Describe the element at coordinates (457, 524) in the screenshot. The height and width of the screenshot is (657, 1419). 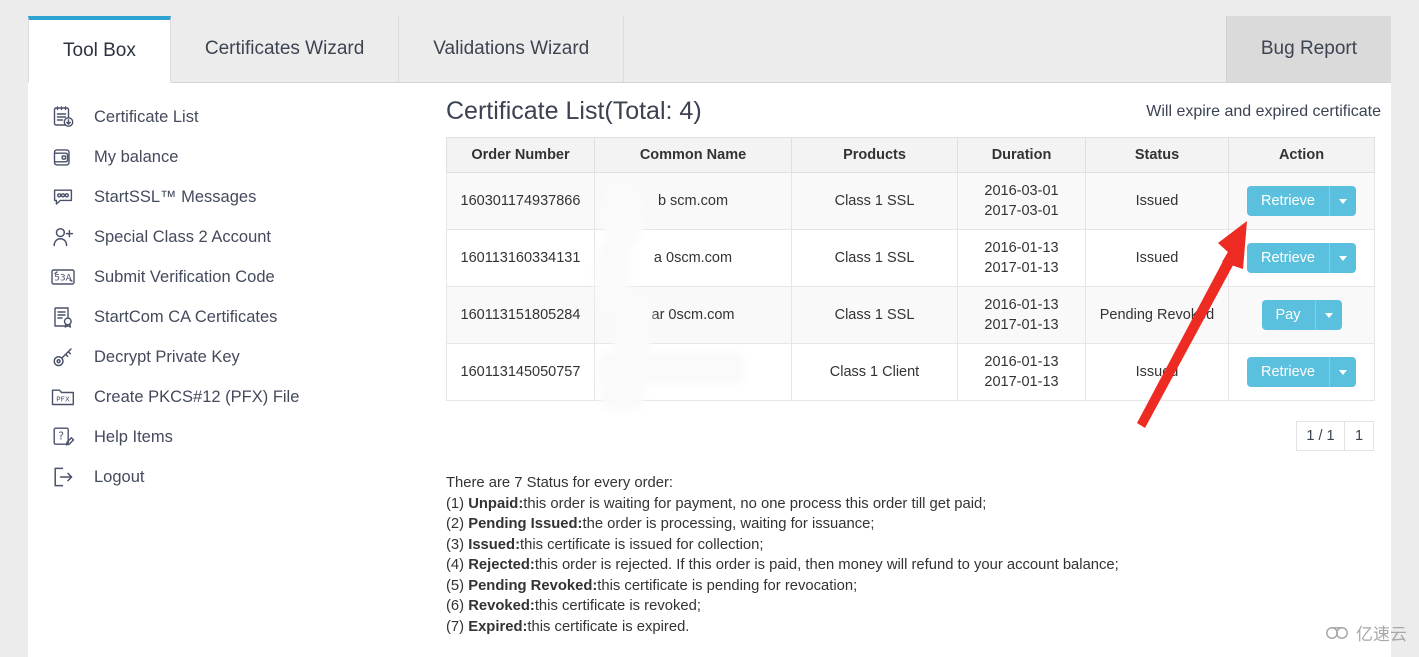
I see `legend-number: (2)` at that location.